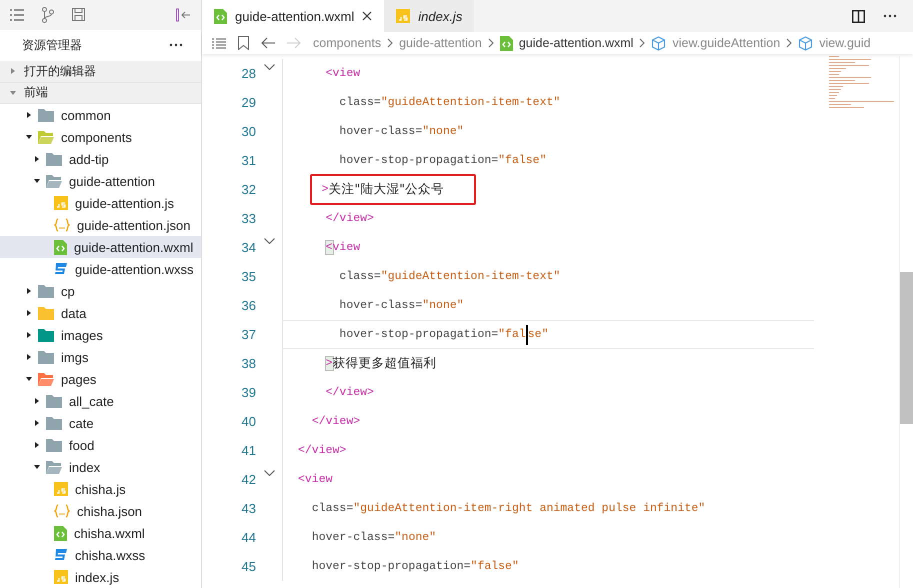 The height and width of the screenshot is (588, 913). What do you see at coordinates (100, 137) in the screenshot?
I see `tree-item: components` at bounding box center [100, 137].